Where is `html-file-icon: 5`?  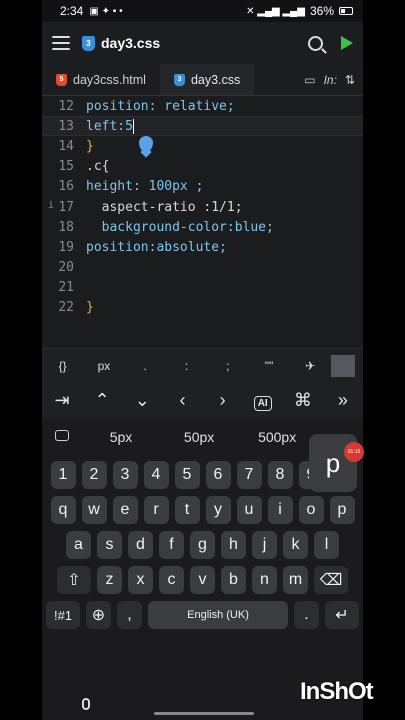 html-file-icon: 5 is located at coordinates (61, 79).